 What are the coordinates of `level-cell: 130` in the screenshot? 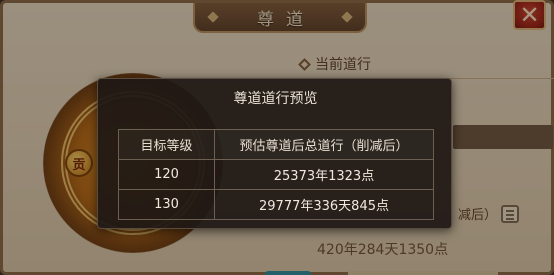 It's located at (166, 204).